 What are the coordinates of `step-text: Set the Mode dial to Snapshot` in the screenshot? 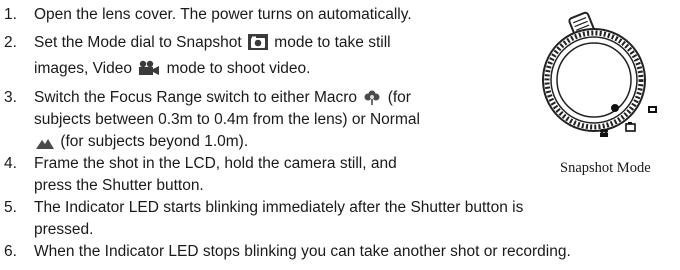 It's located at (138, 42).